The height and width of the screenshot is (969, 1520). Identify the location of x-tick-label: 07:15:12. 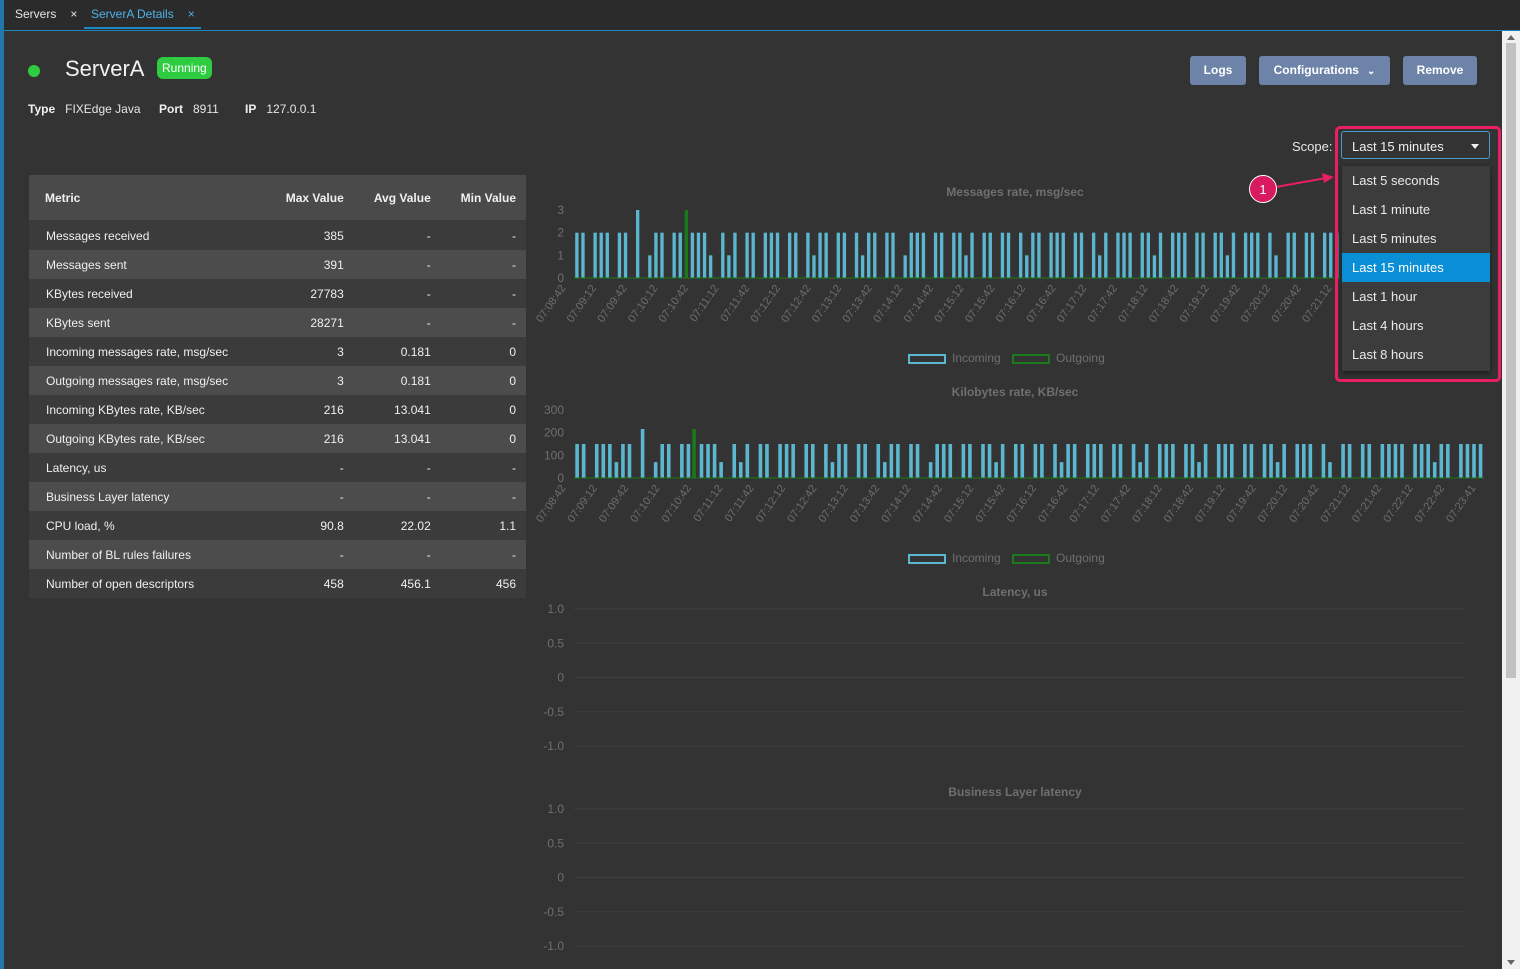
(949, 304).